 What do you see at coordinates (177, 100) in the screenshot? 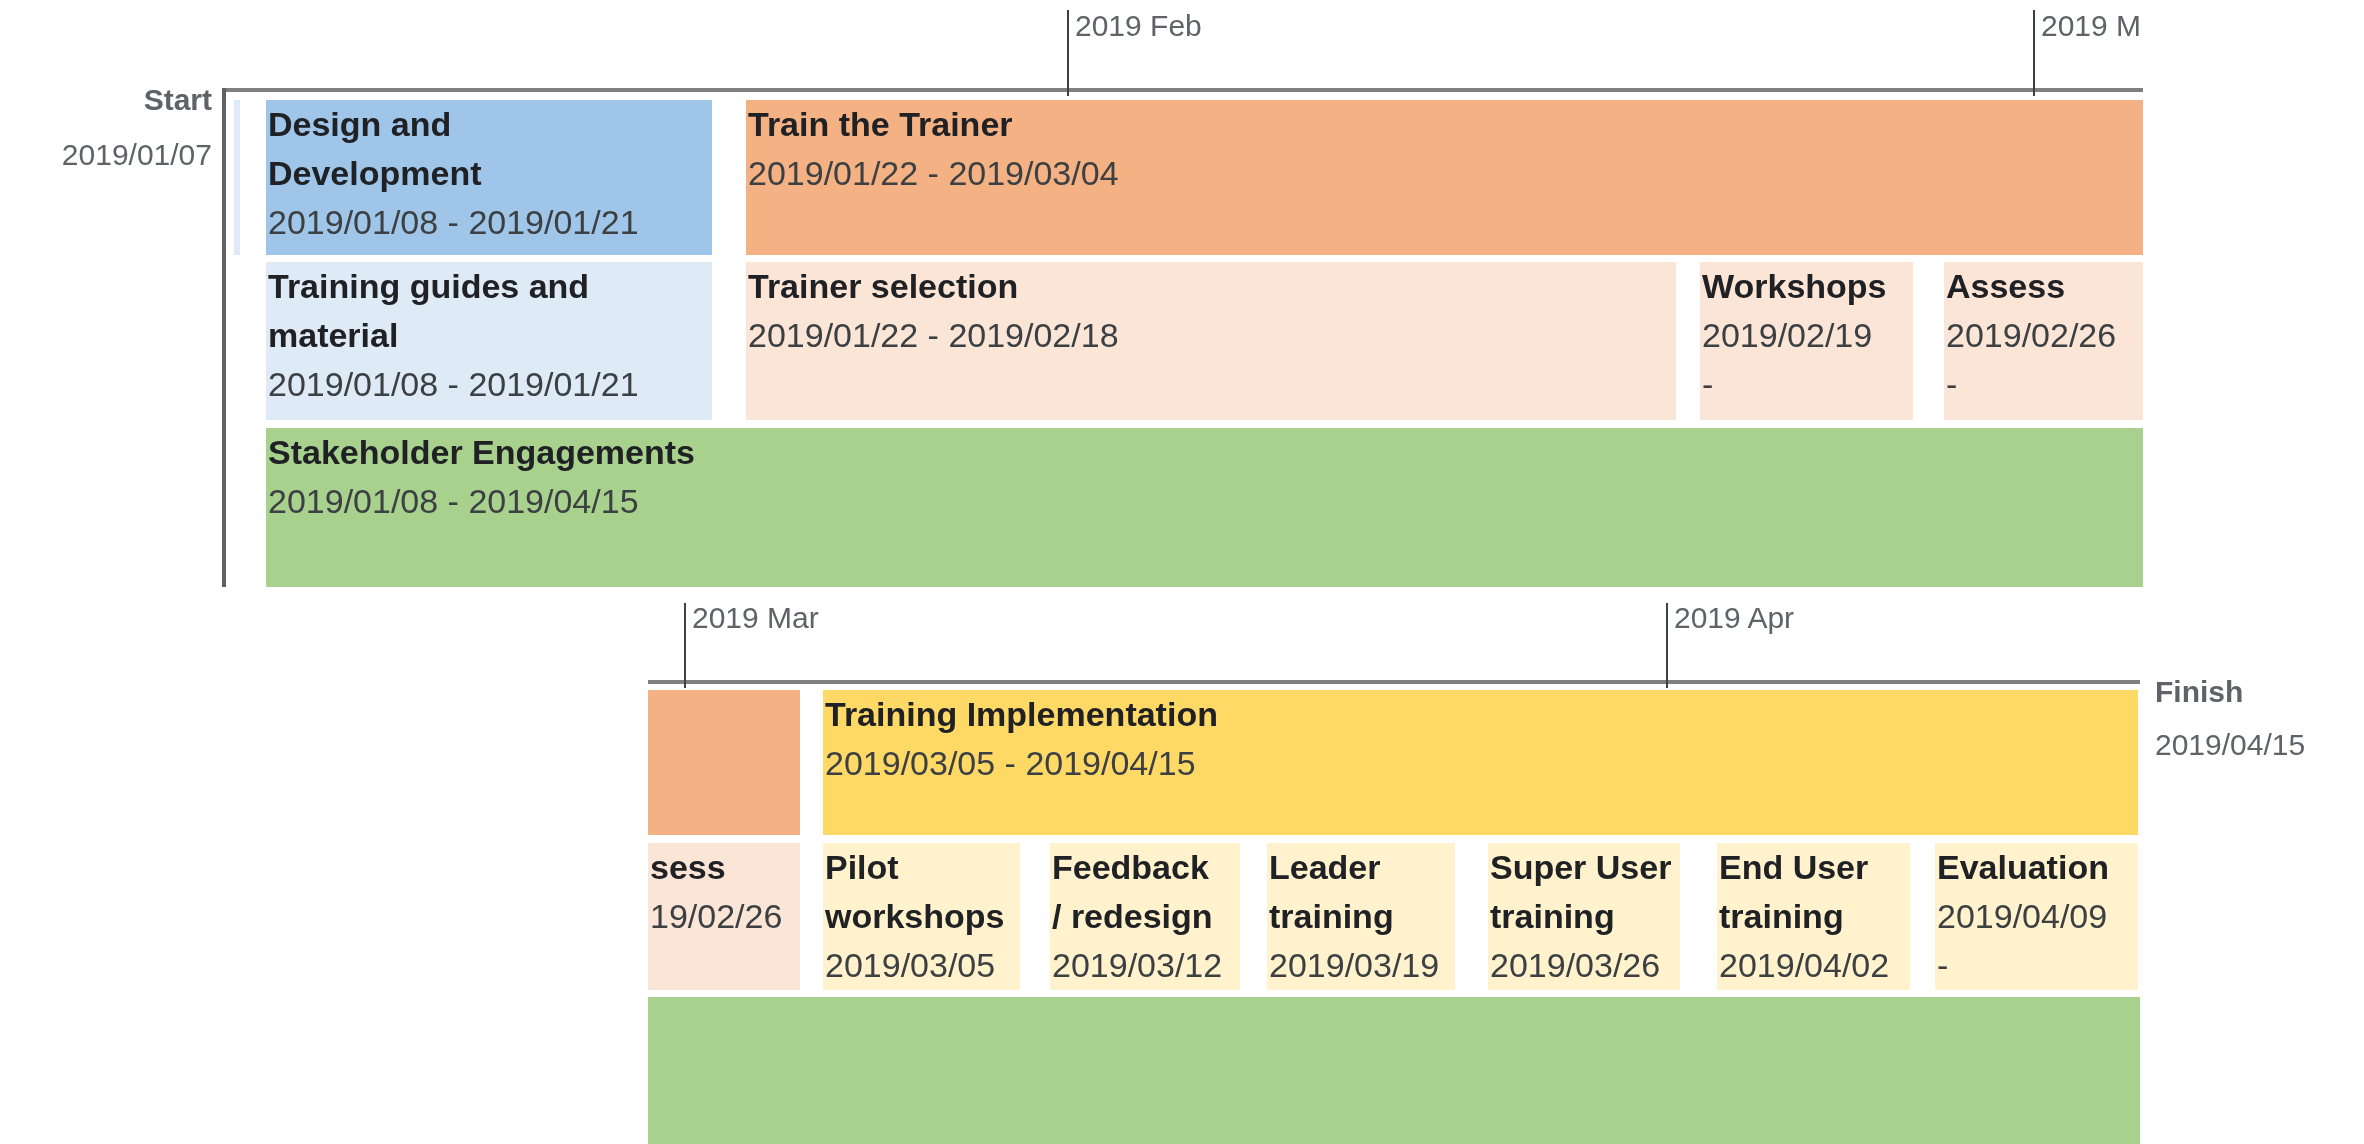
I see `start-label: Start` at bounding box center [177, 100].